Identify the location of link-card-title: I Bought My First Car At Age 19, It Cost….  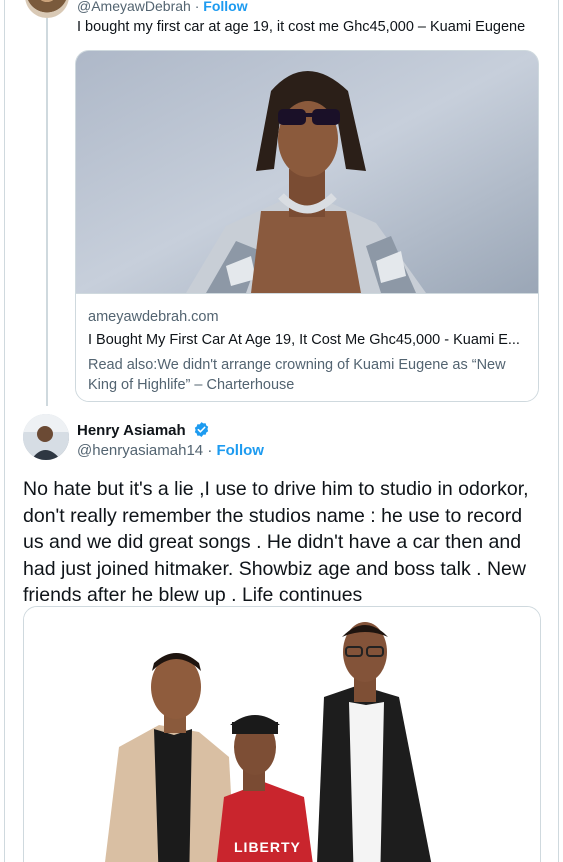
(304, 340).